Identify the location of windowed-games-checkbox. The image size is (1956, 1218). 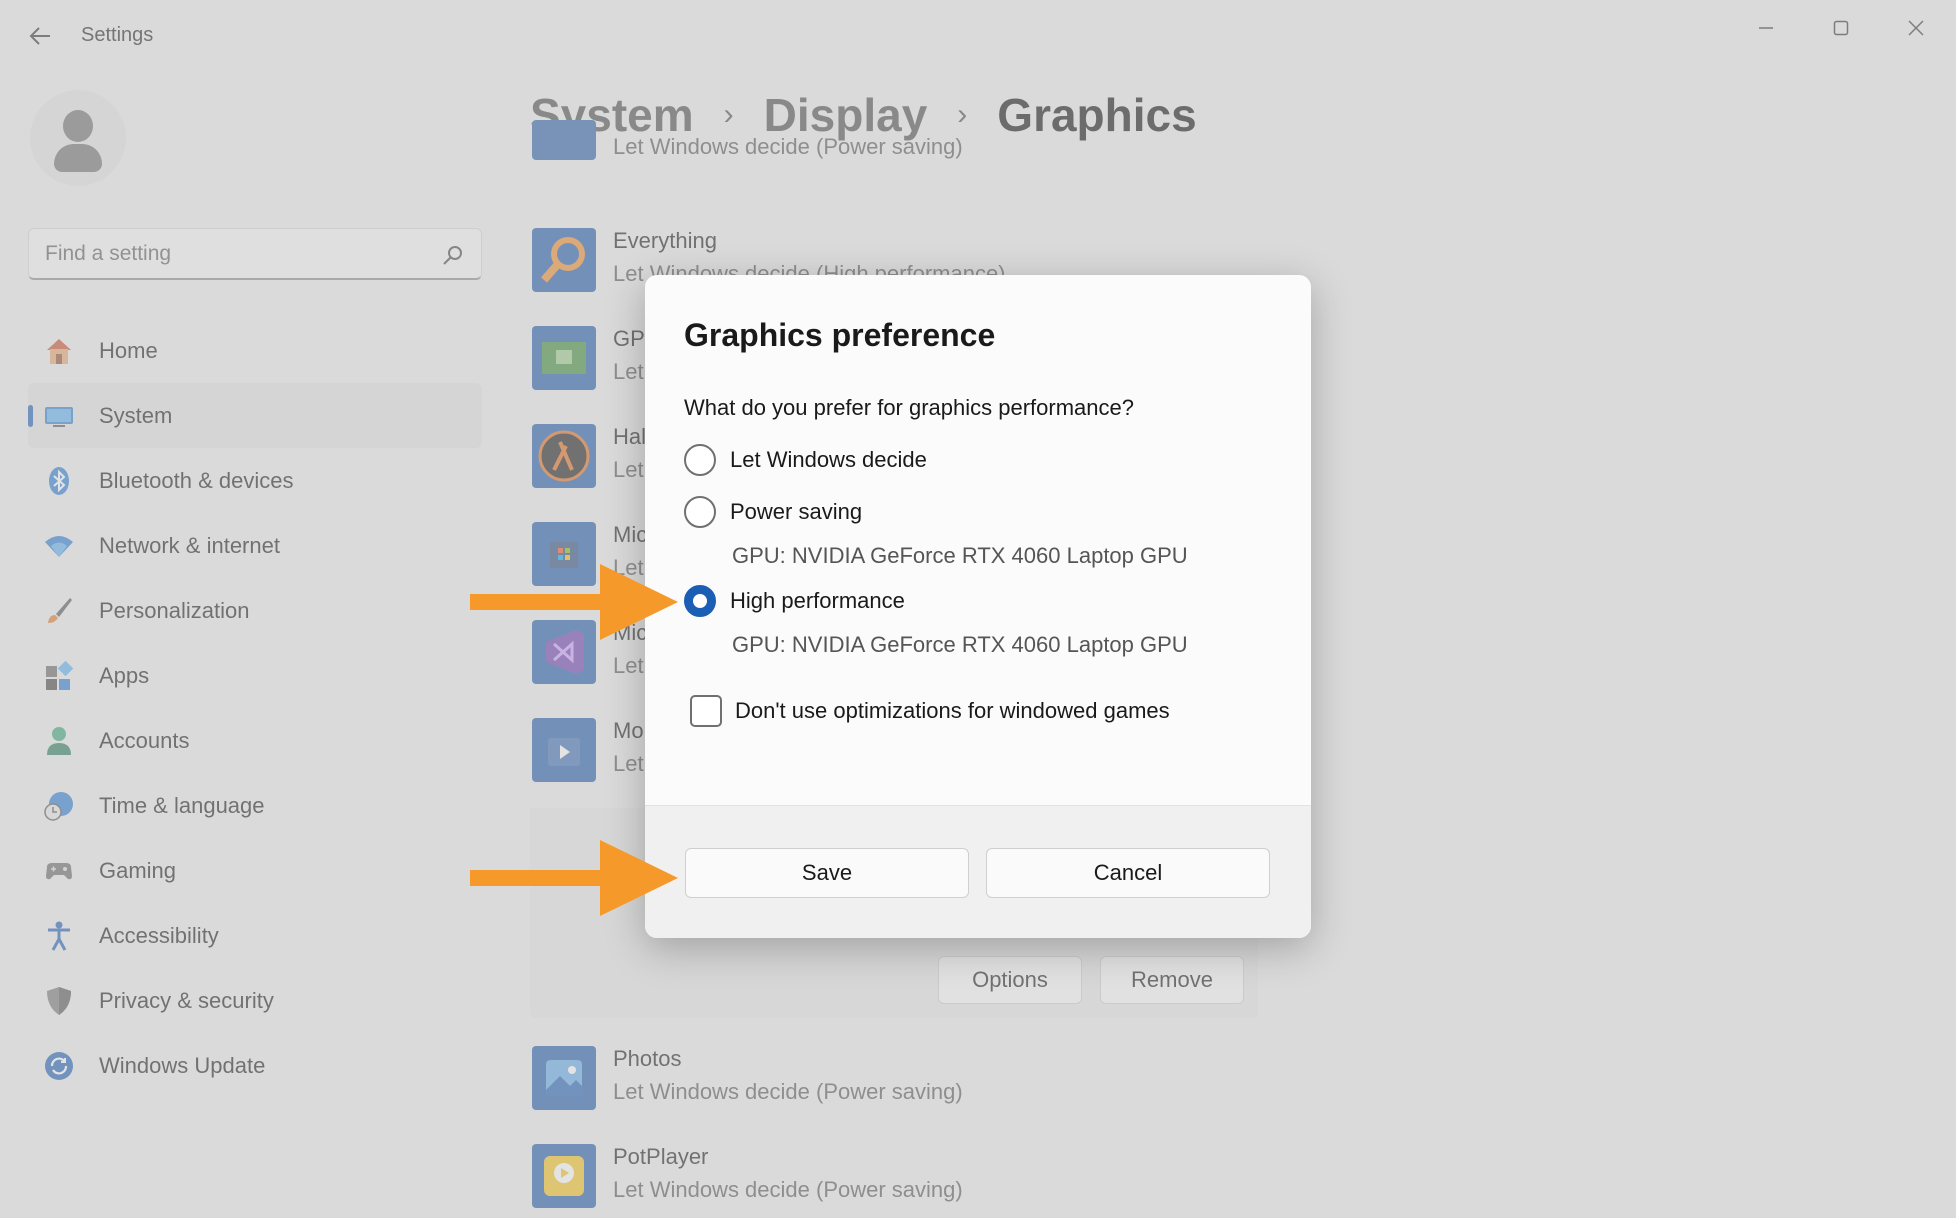
(706, 711).